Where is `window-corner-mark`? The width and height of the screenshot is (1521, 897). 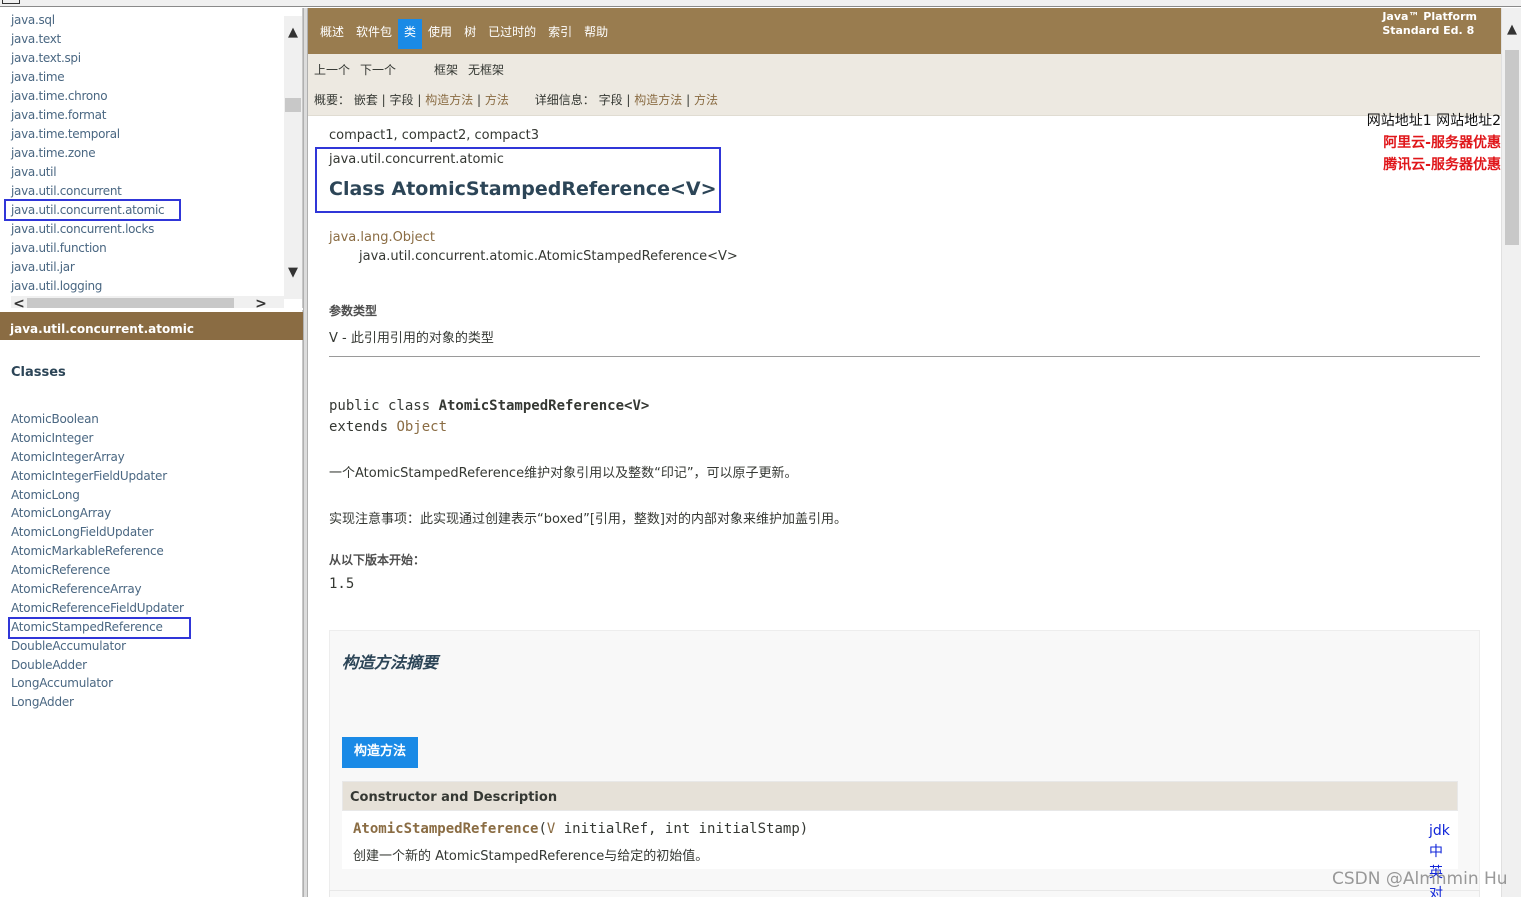
window-corner-mark is located at coordinates (11, 2).